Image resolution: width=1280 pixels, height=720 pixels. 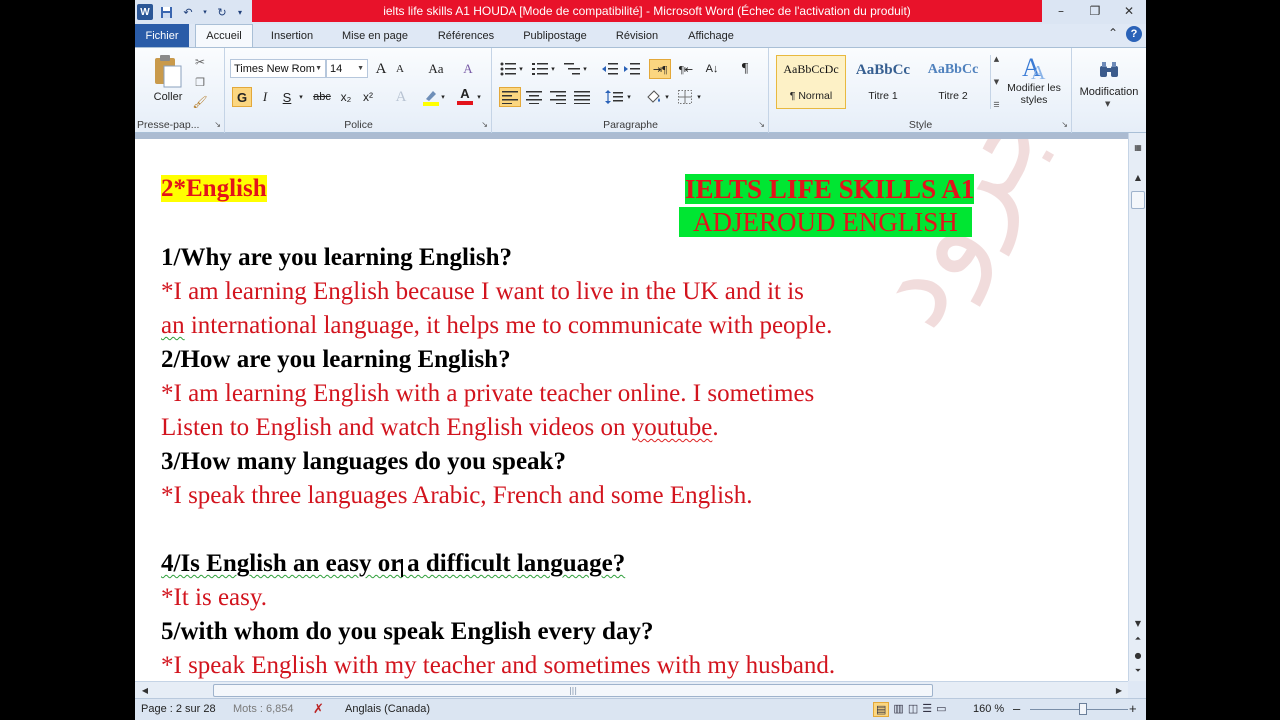 I want to click on styles-launcher-icon: ↘, so click(x=1064, y=124).